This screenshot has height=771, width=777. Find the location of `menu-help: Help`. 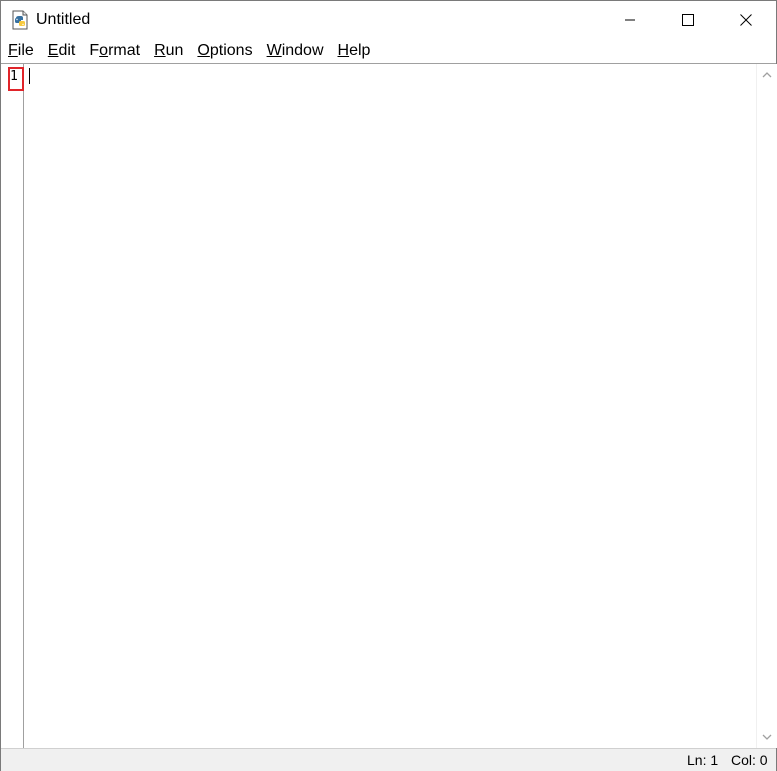

menu-help: Help is located at coordinates (354, 51).